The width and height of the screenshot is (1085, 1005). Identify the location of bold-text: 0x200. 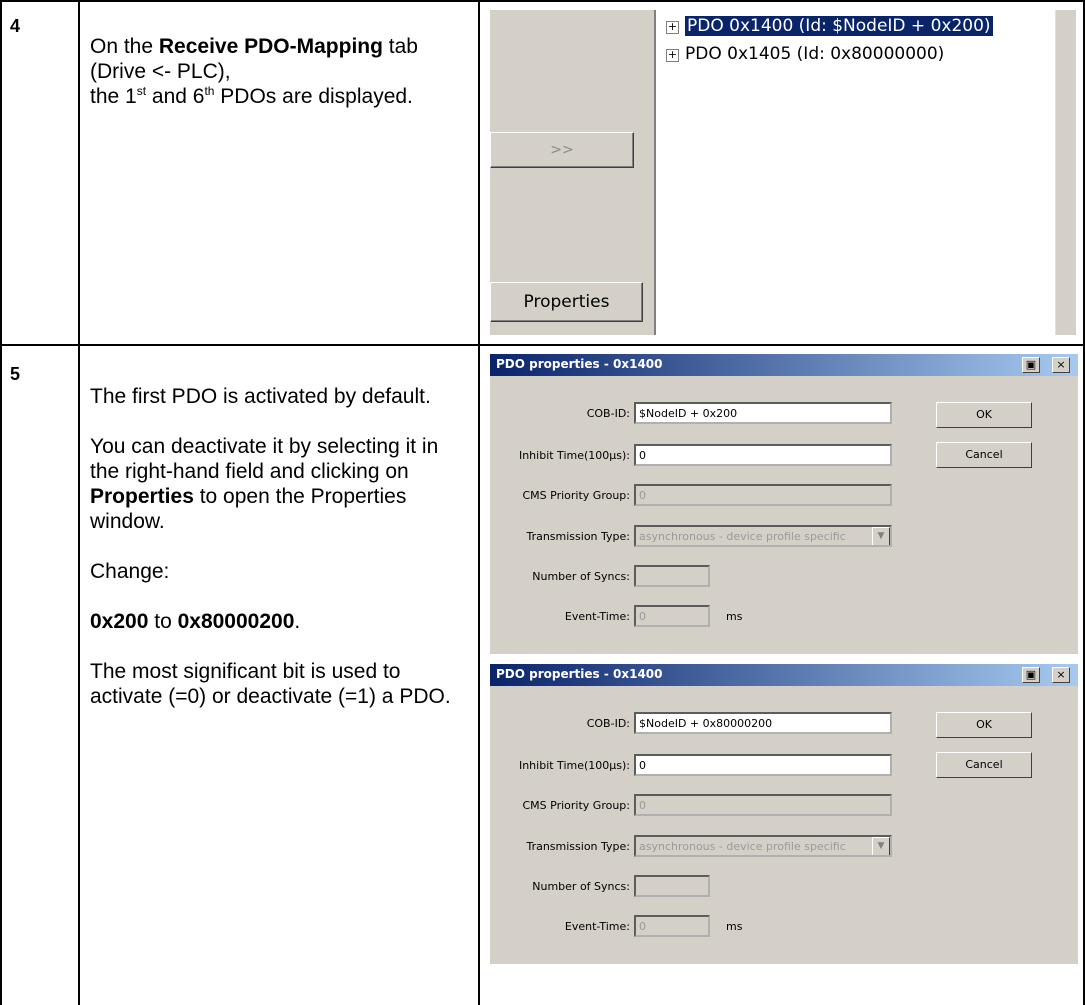
(119, 621).